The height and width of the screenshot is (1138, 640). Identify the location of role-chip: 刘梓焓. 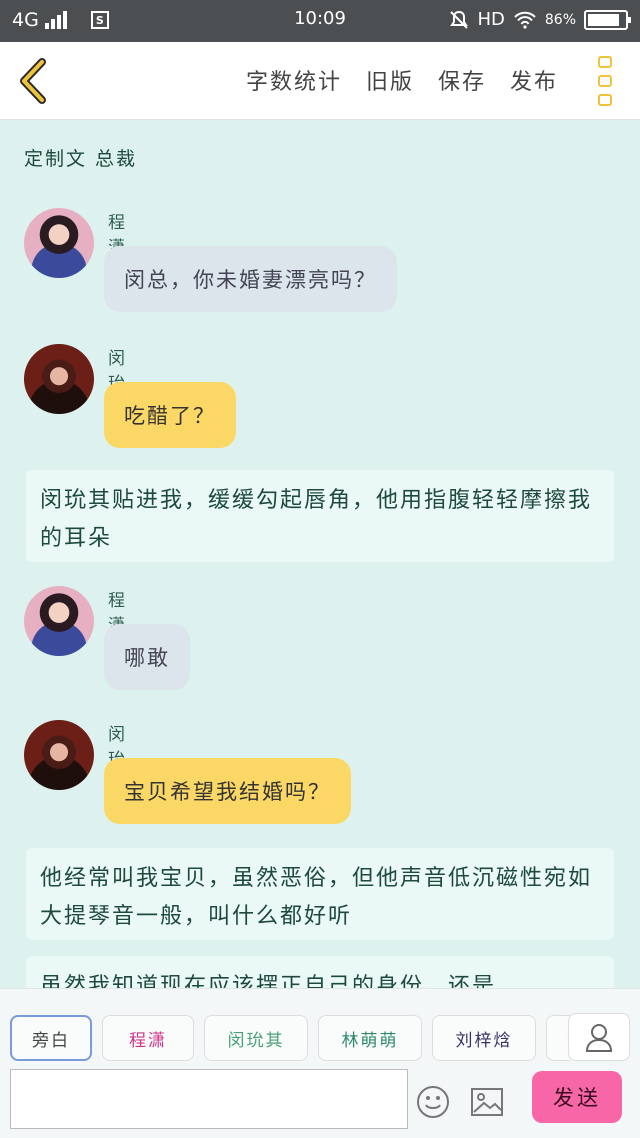
(484, 1038).